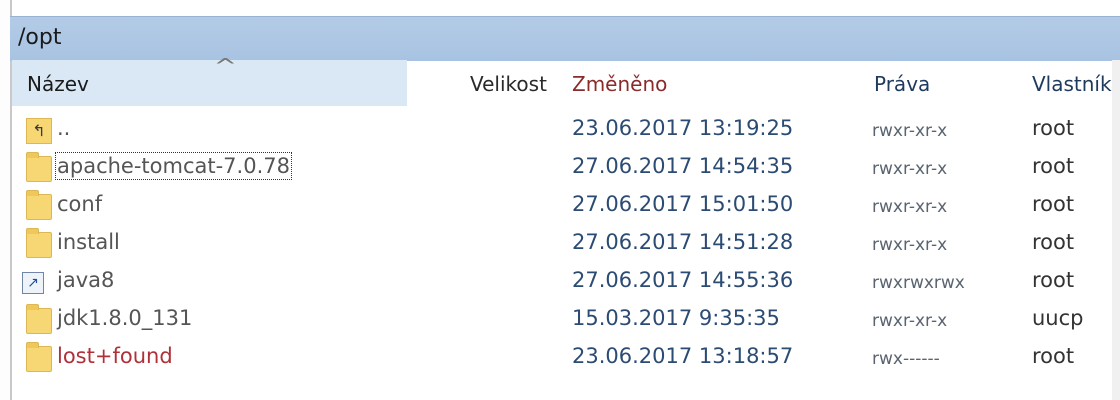 This screenshot has height=400, width=1120. What do you see at coordinates (902, 84) in the screenshot?
I see `column-header-rights: Práva` at bounding box center [902, 84].